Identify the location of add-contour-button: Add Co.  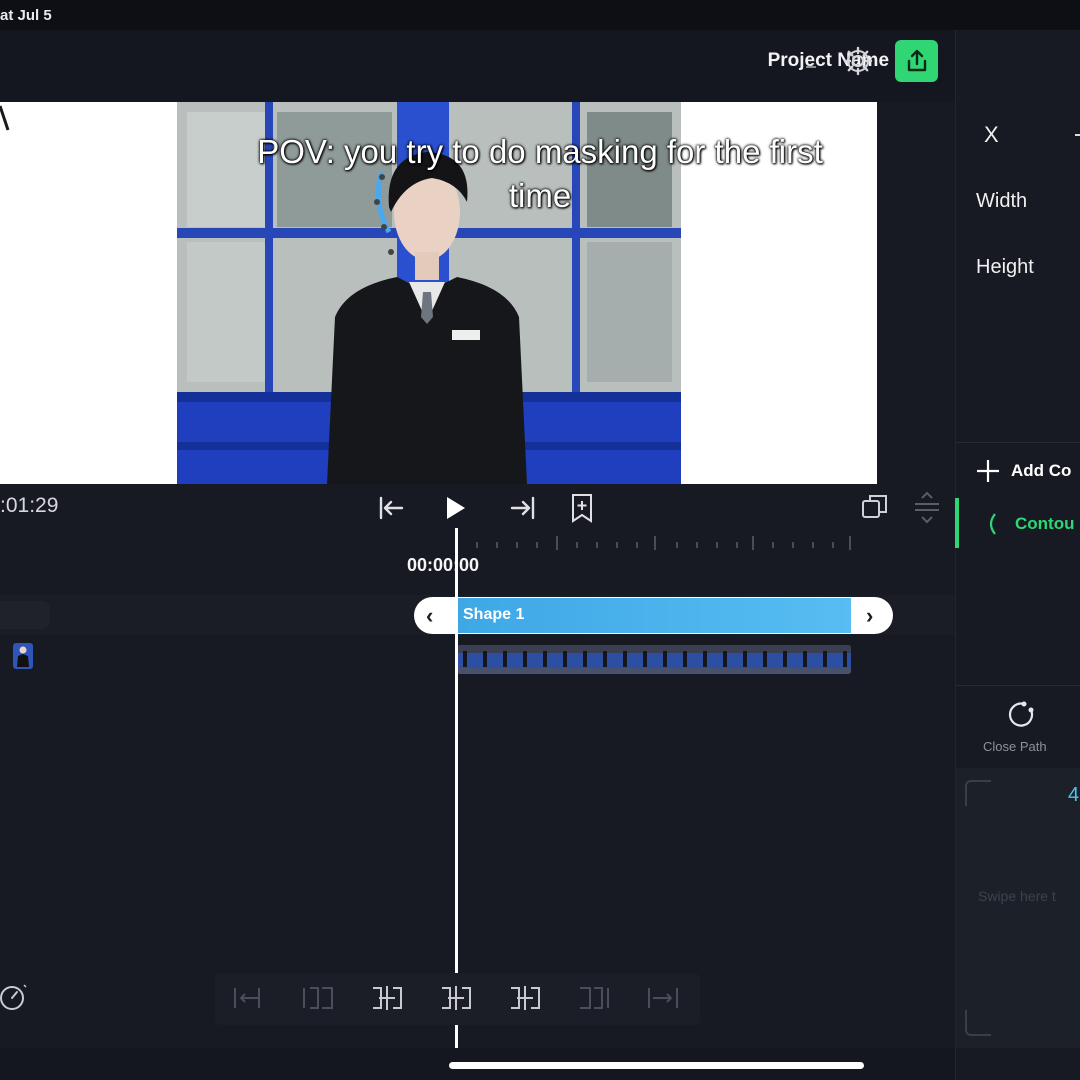
(1027, 471).